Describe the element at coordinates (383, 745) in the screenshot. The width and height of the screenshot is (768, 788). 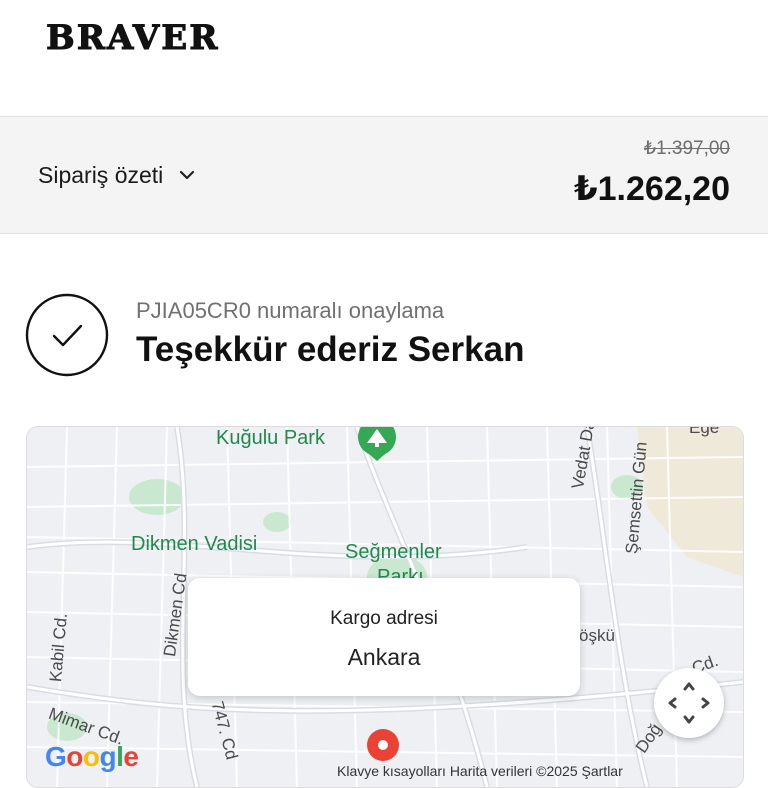
I see `location-pin-icon` at that location.